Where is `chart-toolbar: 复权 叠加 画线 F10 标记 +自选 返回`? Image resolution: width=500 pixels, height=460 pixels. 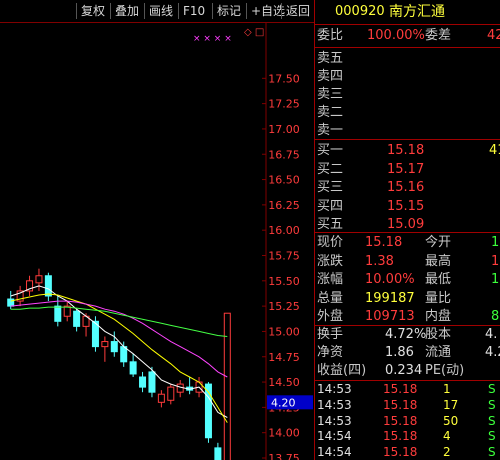
chart-toolbar: 复权 叠加 画线 F10 标记 +自选 返回 is located at coordinates (157, 11).